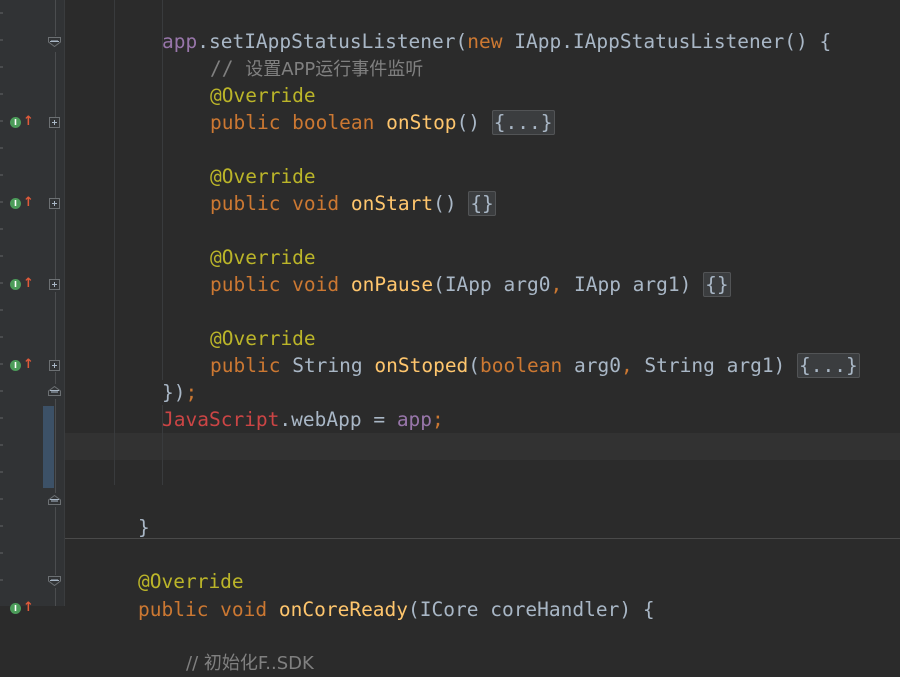  I want to click on code-token: public, so click(251, 365).